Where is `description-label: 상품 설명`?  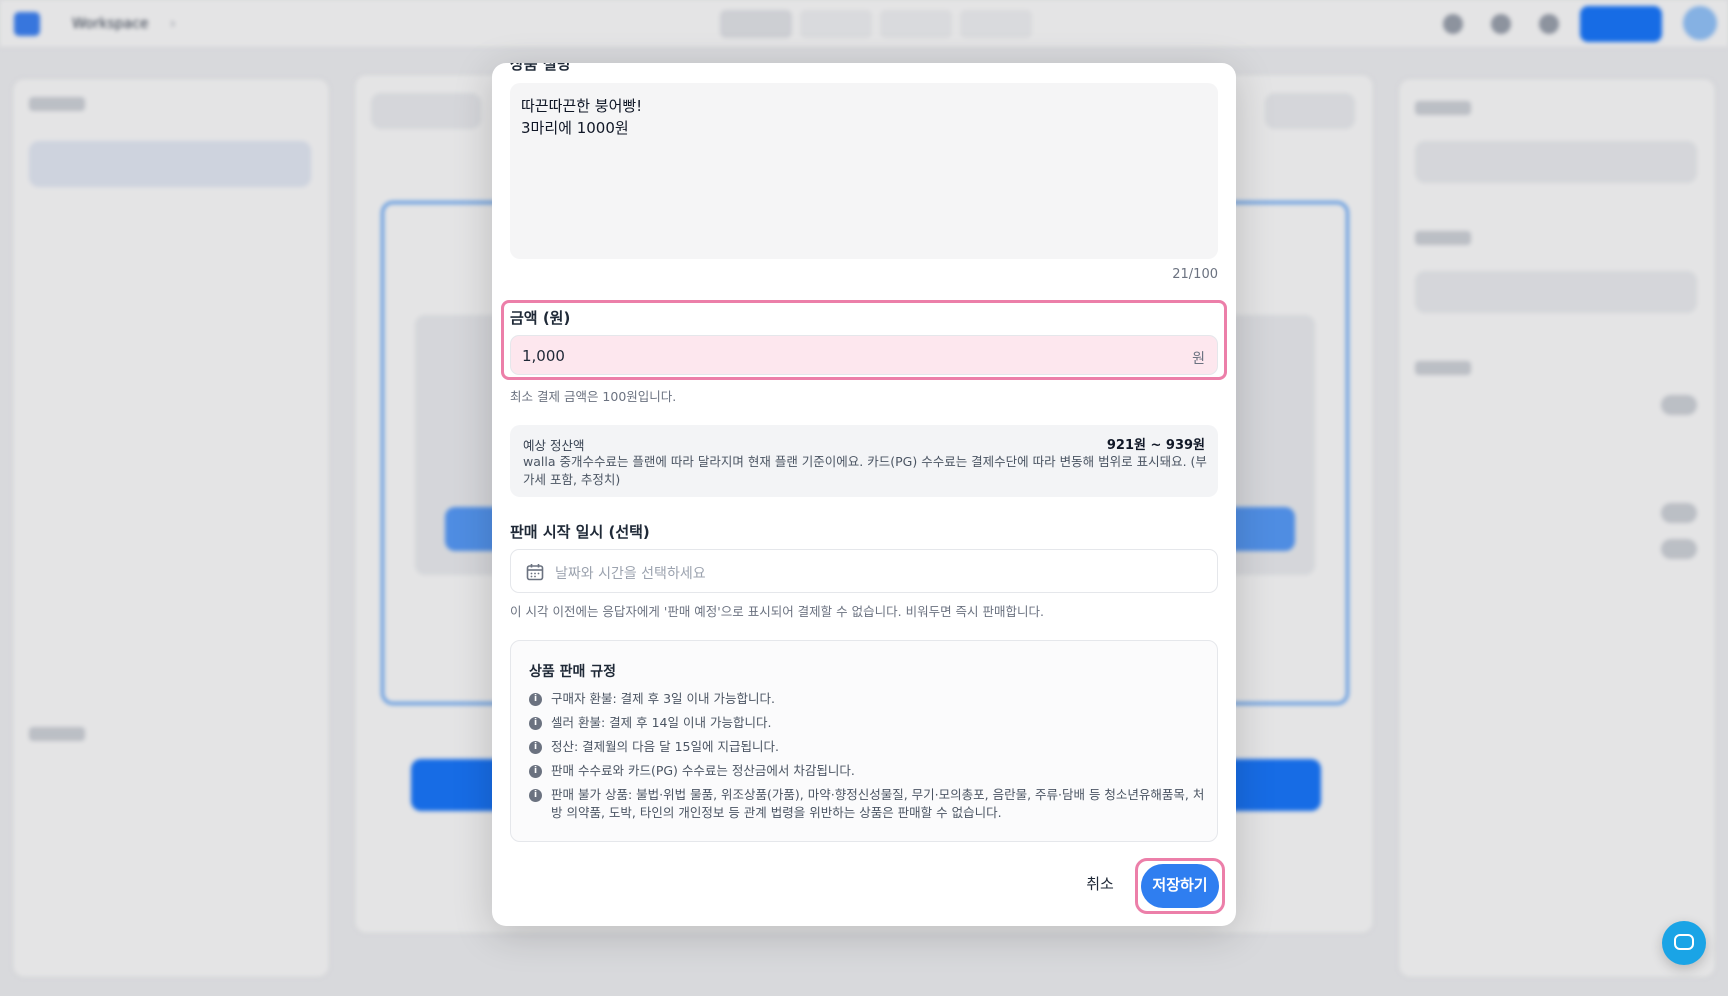
description-label: 상품 설명 is located at coordinates (540, 68).